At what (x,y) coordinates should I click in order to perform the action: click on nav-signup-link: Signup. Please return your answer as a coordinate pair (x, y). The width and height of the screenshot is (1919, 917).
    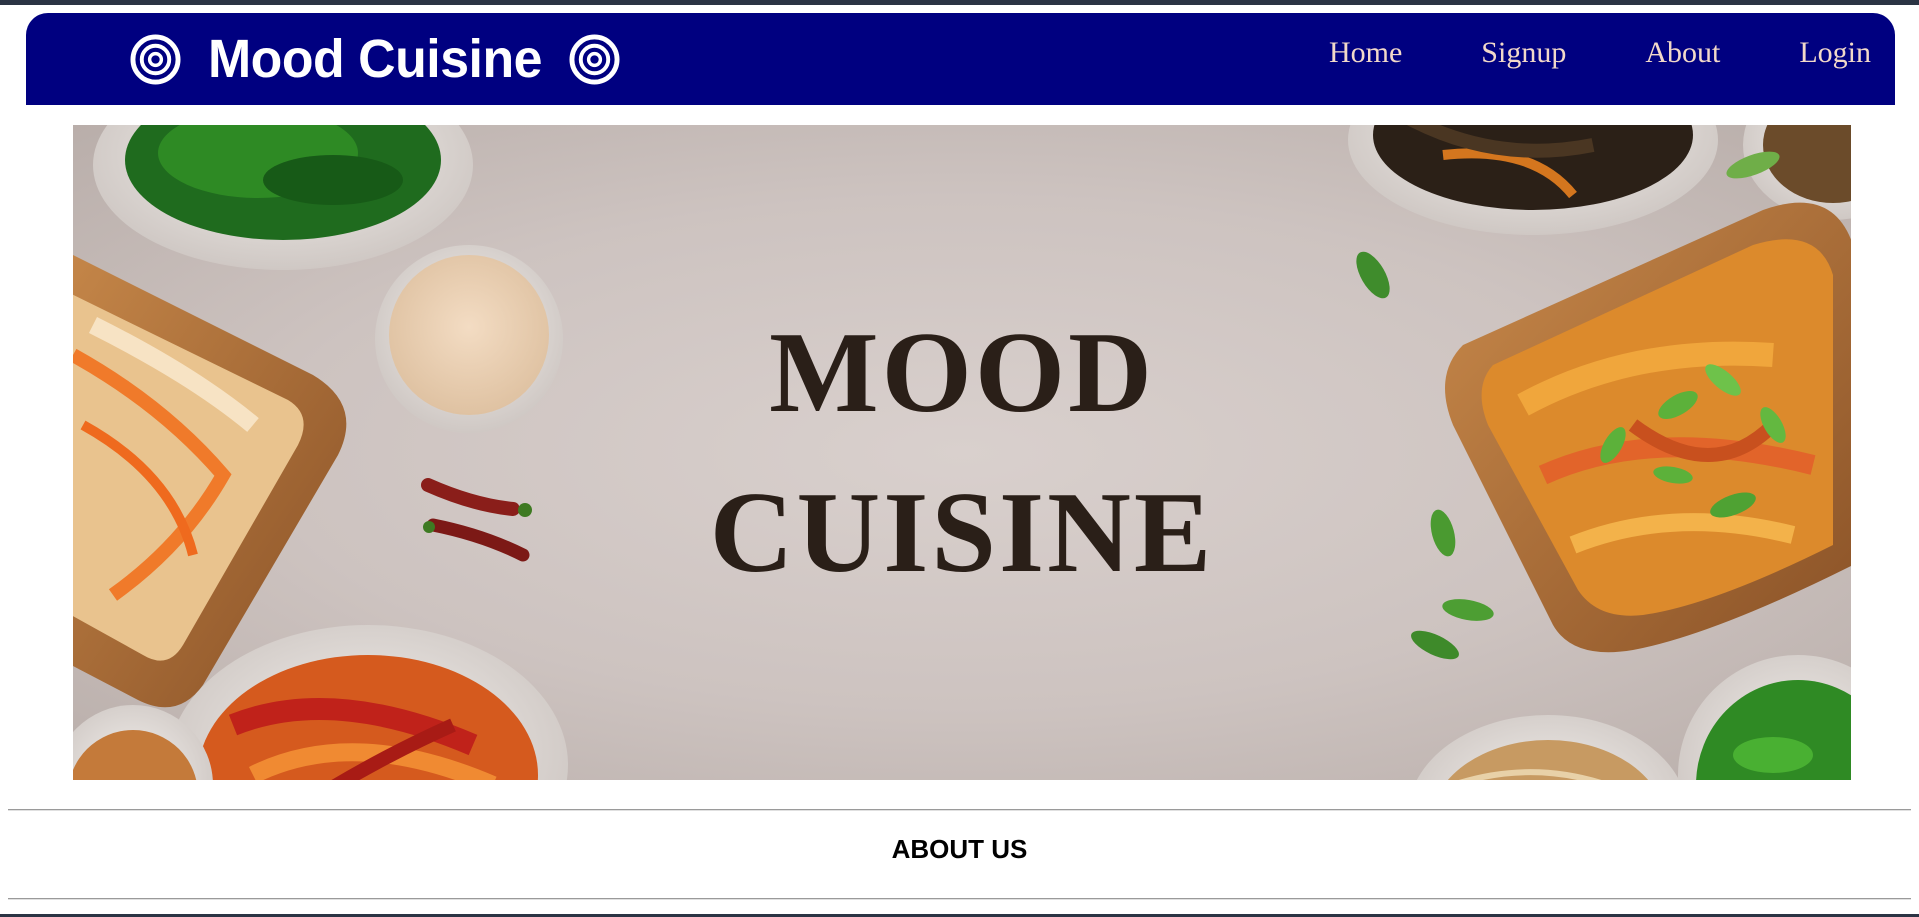
    Looking at the image, I should click on (1523, 53).